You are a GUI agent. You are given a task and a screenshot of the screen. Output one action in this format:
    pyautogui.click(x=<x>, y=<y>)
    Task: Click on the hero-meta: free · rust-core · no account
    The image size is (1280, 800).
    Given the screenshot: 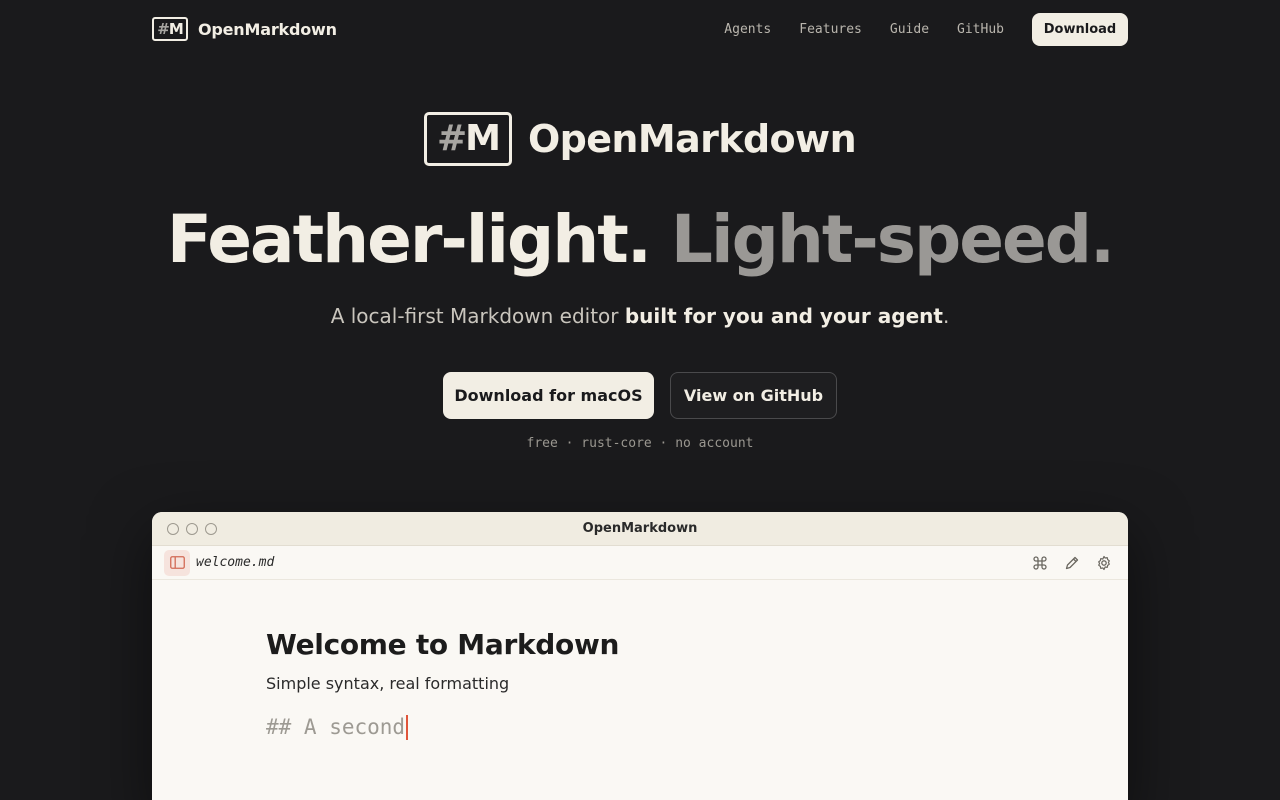 What is the action you would take?
    pyautogui.click(x=640, y=443)
    